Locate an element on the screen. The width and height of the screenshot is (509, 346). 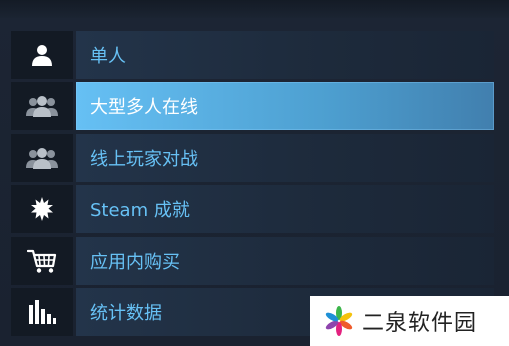
feature-item-label: 线上玩家对战 is located at coordinates (144, 159).